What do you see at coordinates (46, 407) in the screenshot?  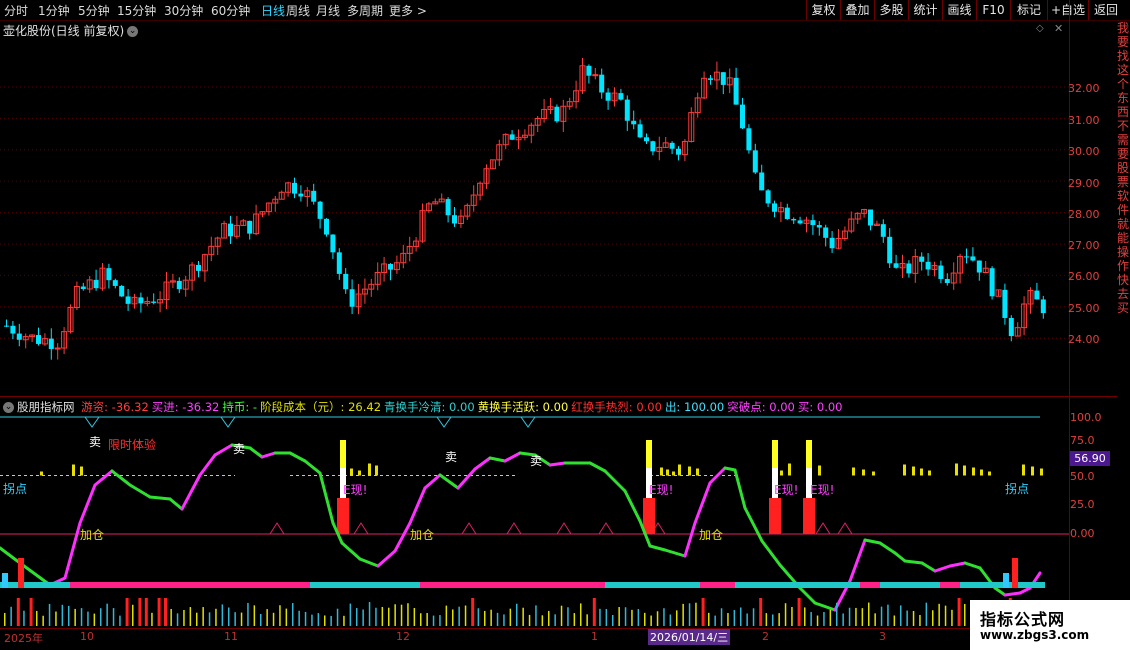 I see `indicator-name: 股朋指标网` at bounding box center [46, 407].